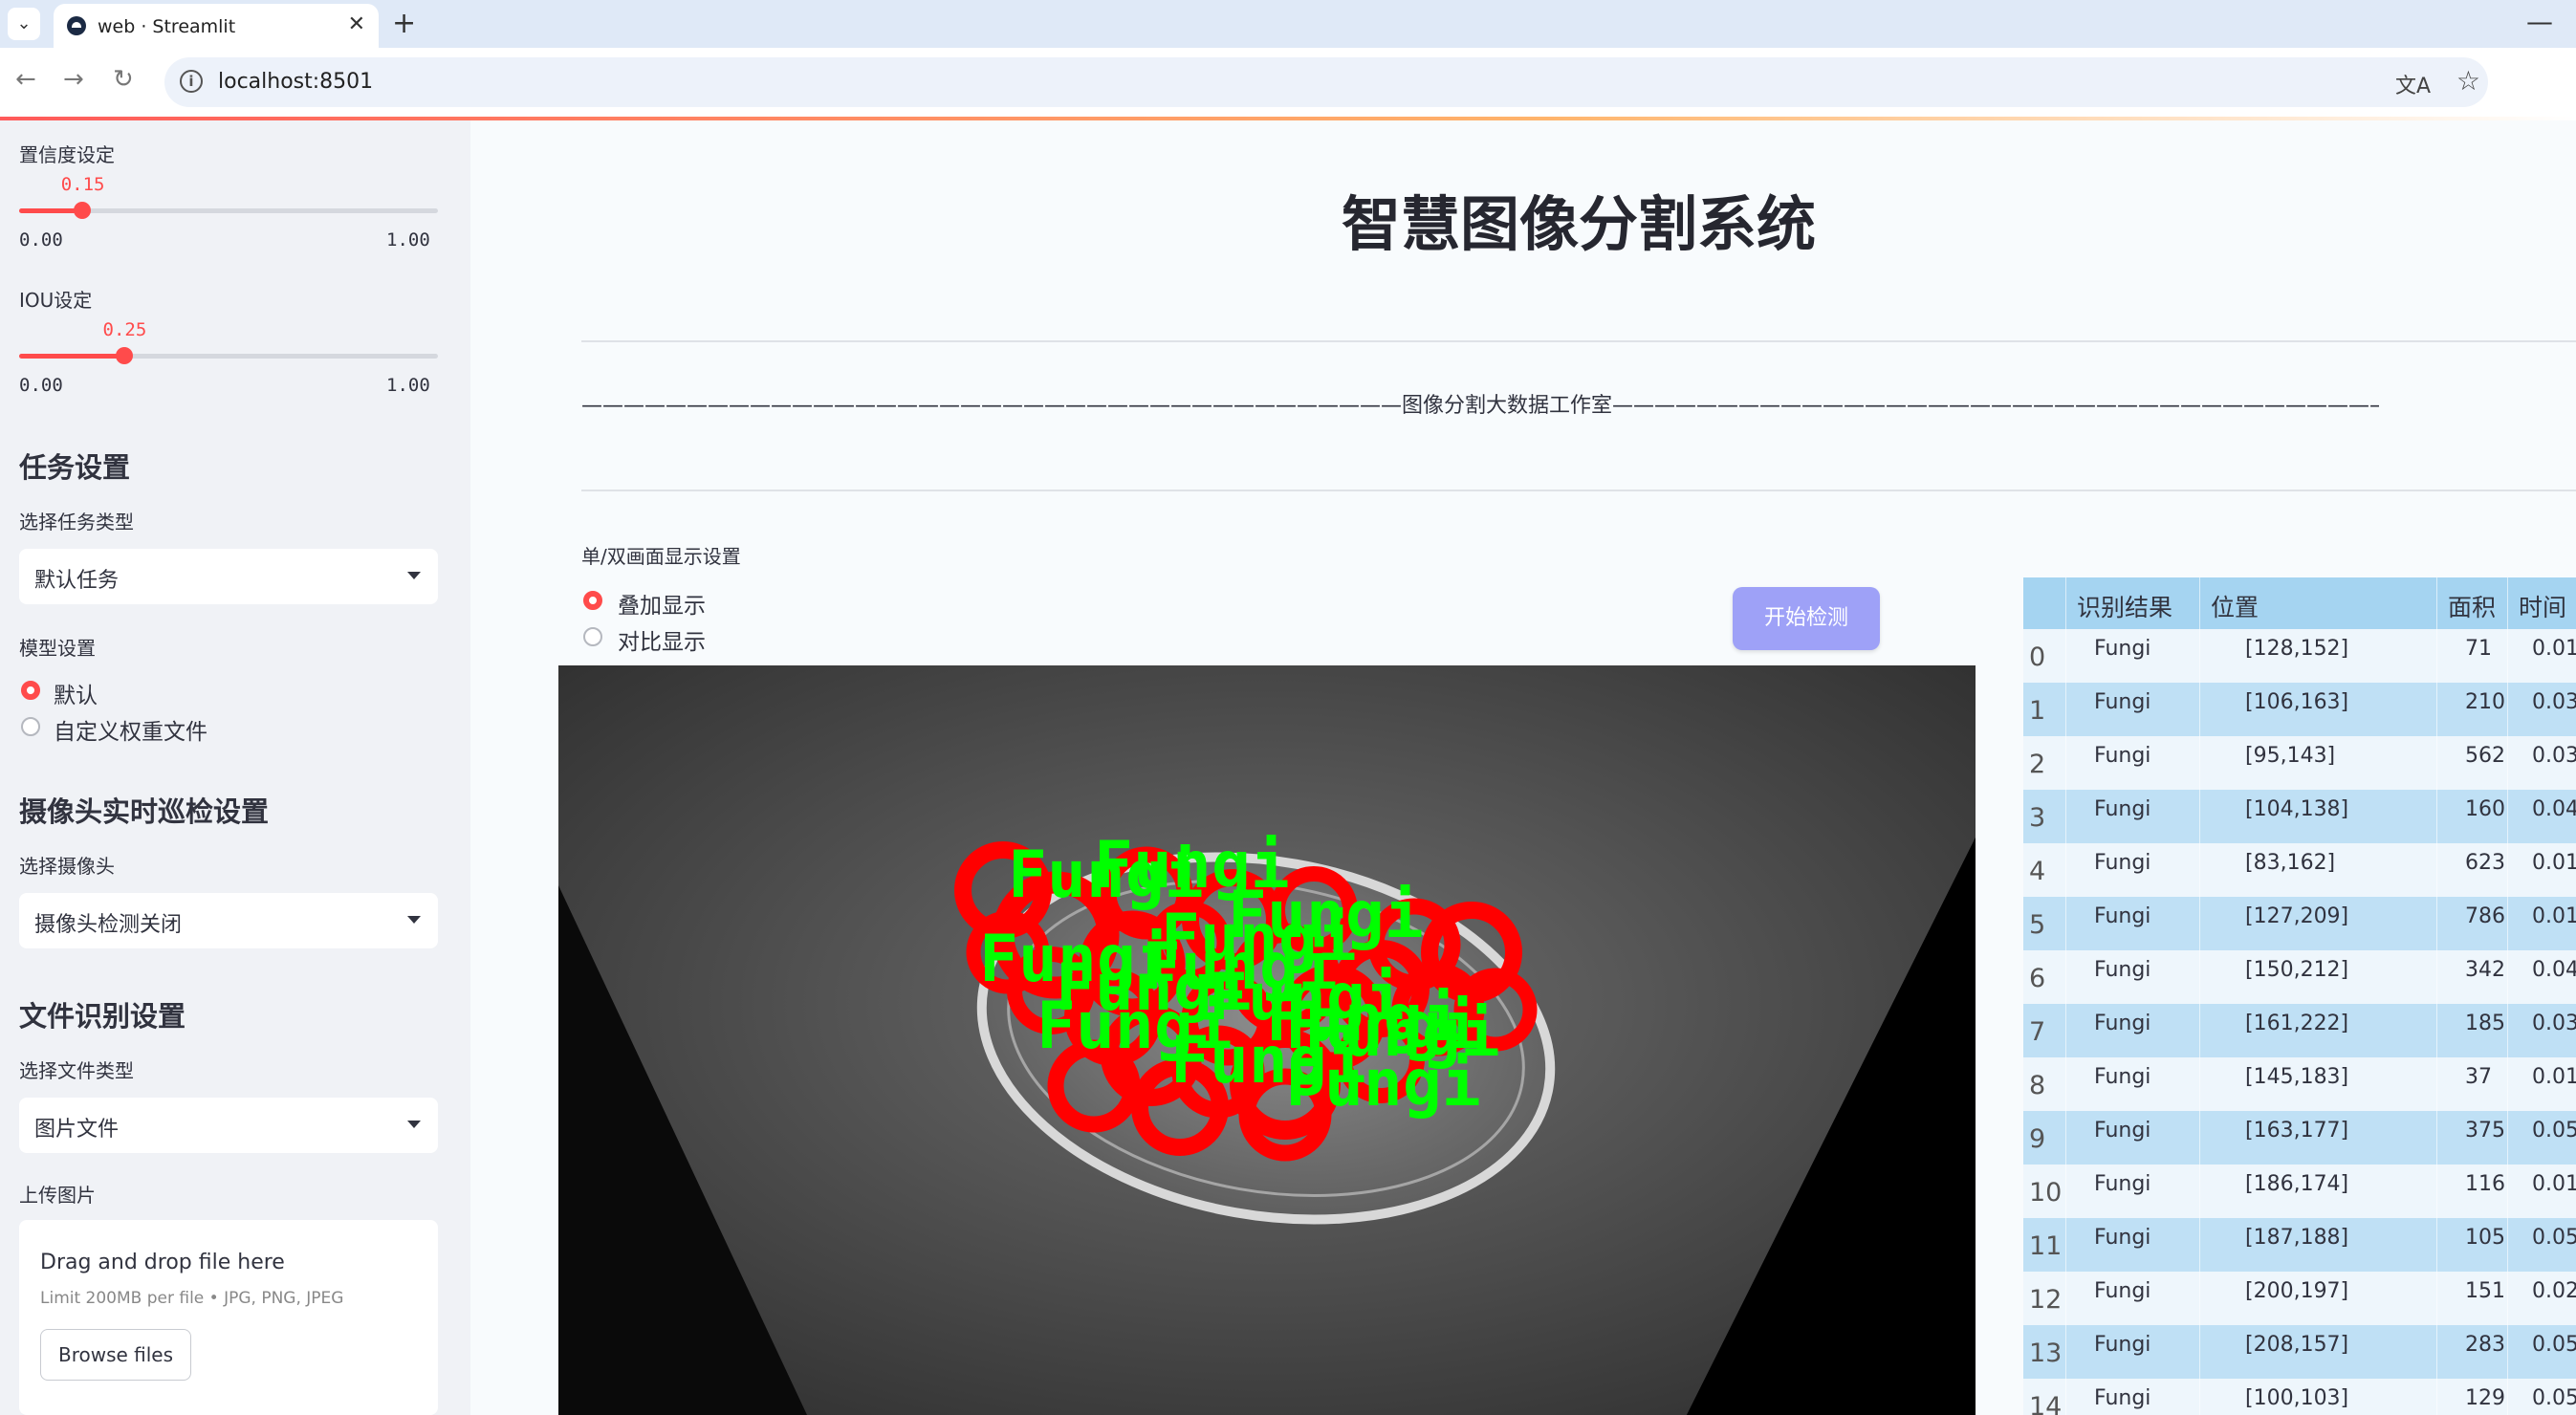 The height and width of the screenshot is (1415, 2576). What do you see at coordinates (2037, 871) in the screenshot?
I see `row-index: 4` at bounding box center [2037, 871].